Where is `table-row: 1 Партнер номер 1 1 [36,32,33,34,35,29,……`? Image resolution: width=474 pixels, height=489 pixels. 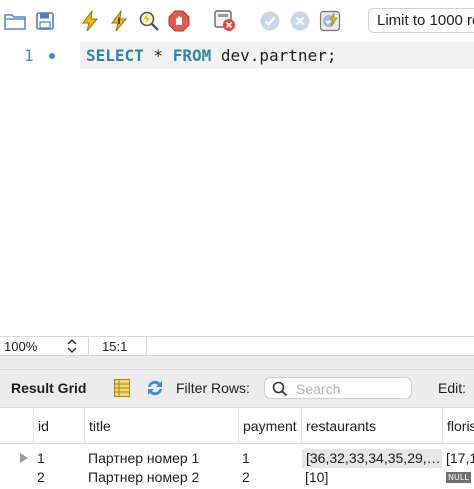
table-row: 1 Партнер номер 1 1 [36,32,33,34,35,29,…… is located at coordinates (237, 458).